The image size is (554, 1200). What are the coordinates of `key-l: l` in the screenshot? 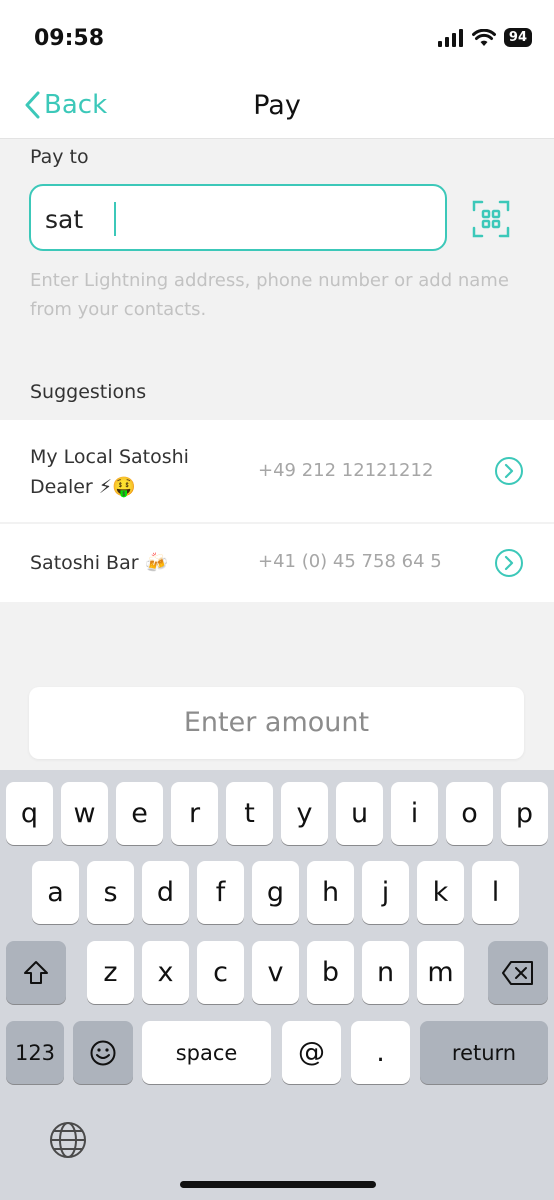 It's located at (495, 892).